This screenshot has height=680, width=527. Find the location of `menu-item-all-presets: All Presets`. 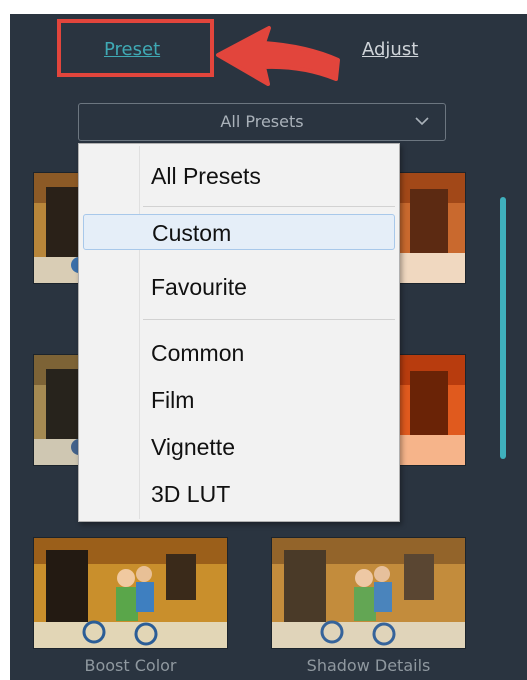

menu-item-all-presets: All Presets is located at coordinates (239, 176).